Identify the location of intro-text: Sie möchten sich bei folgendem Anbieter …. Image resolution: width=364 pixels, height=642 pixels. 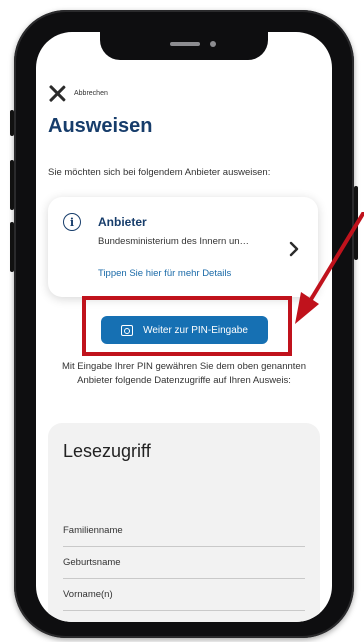
(159, 172).